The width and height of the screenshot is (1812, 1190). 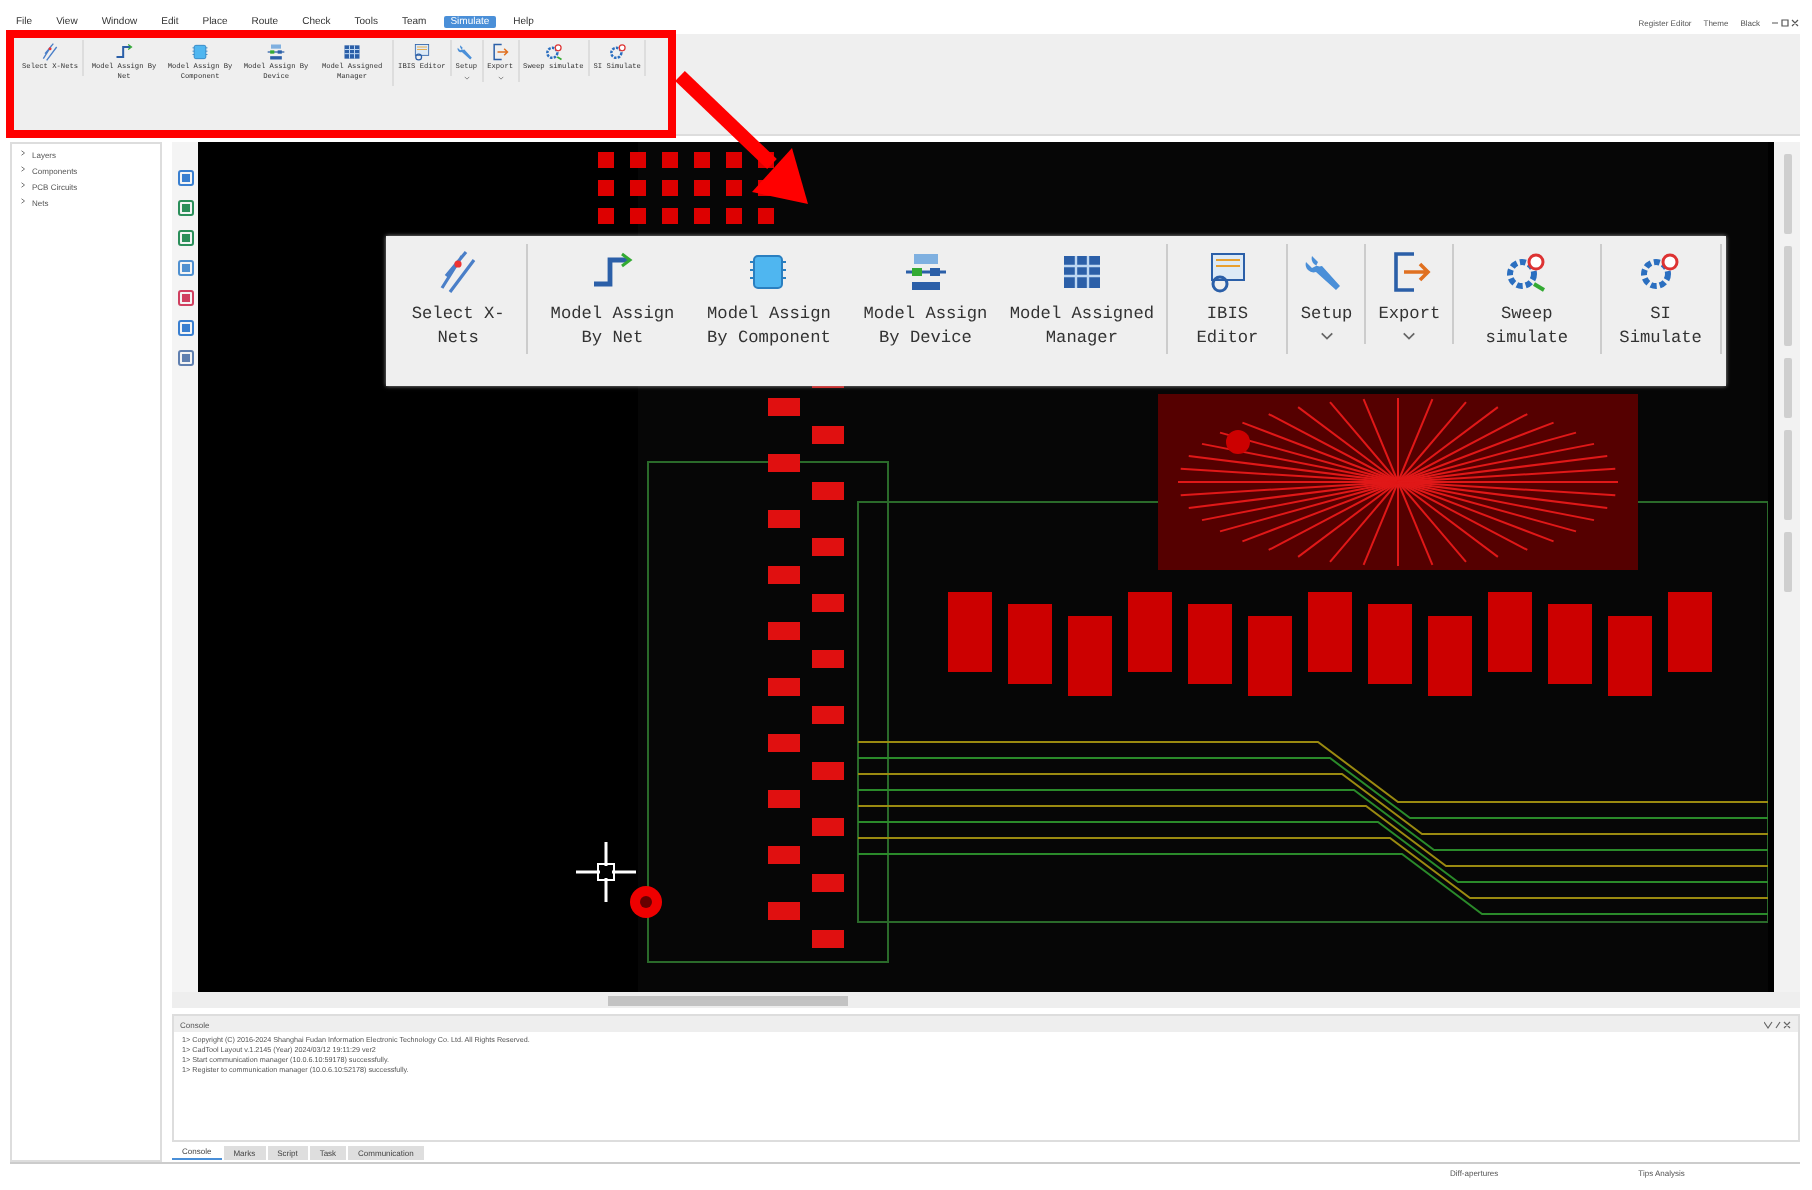 I want to click on ribbon-button: Select X-Nets, so click(x=458, y=299).